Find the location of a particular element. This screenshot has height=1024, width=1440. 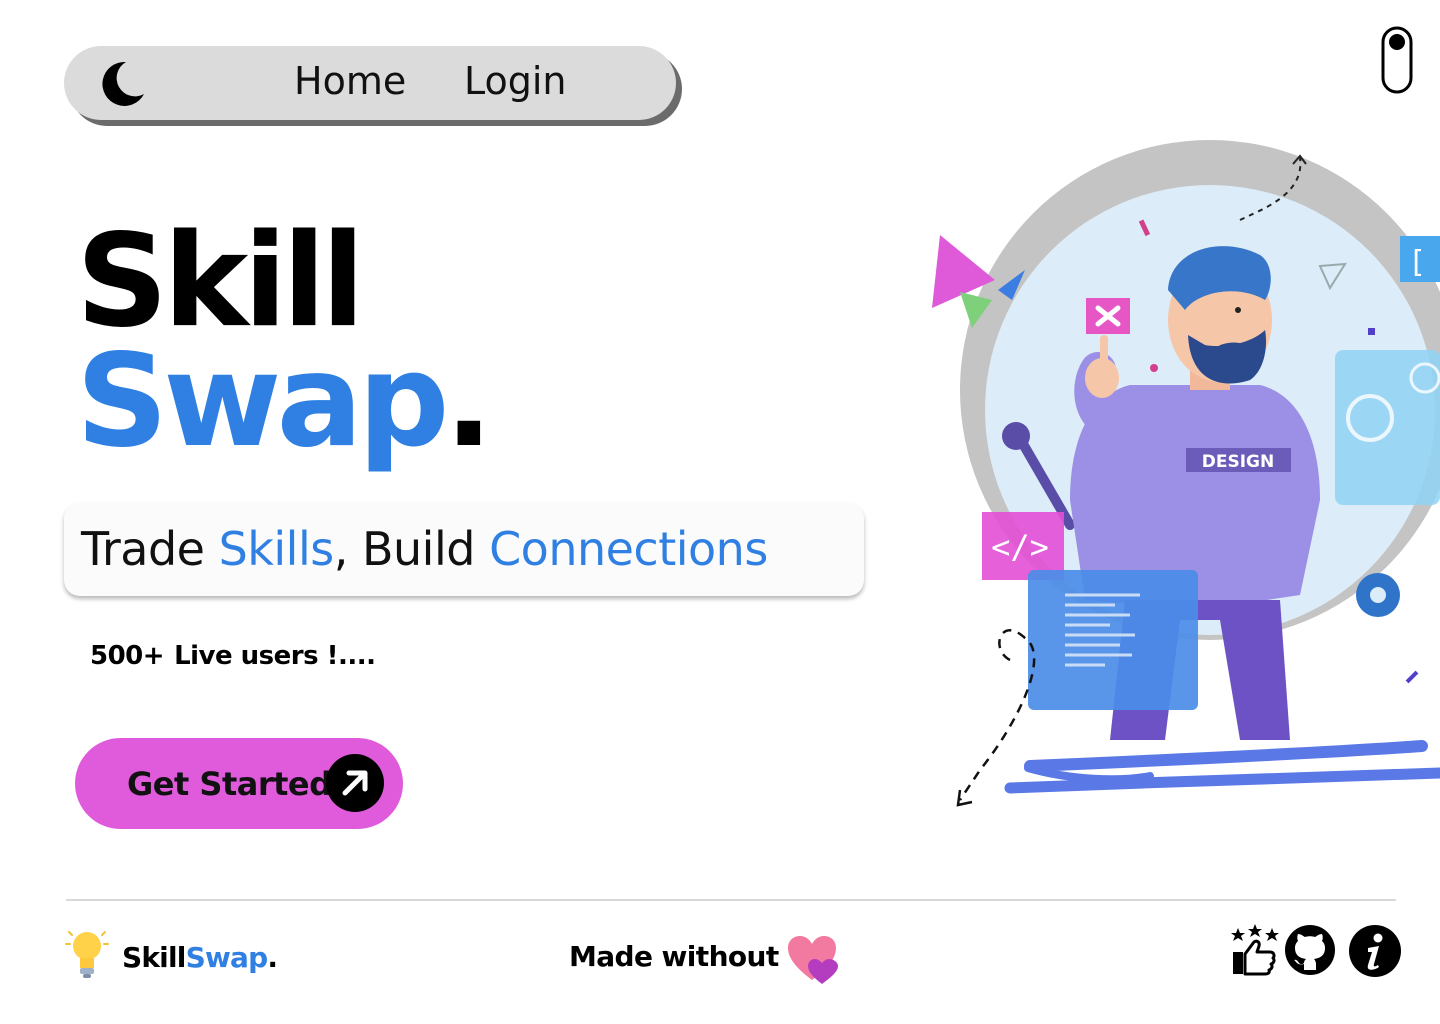

footer-brand: SkillSwap. is located at coordinates (200, 958).